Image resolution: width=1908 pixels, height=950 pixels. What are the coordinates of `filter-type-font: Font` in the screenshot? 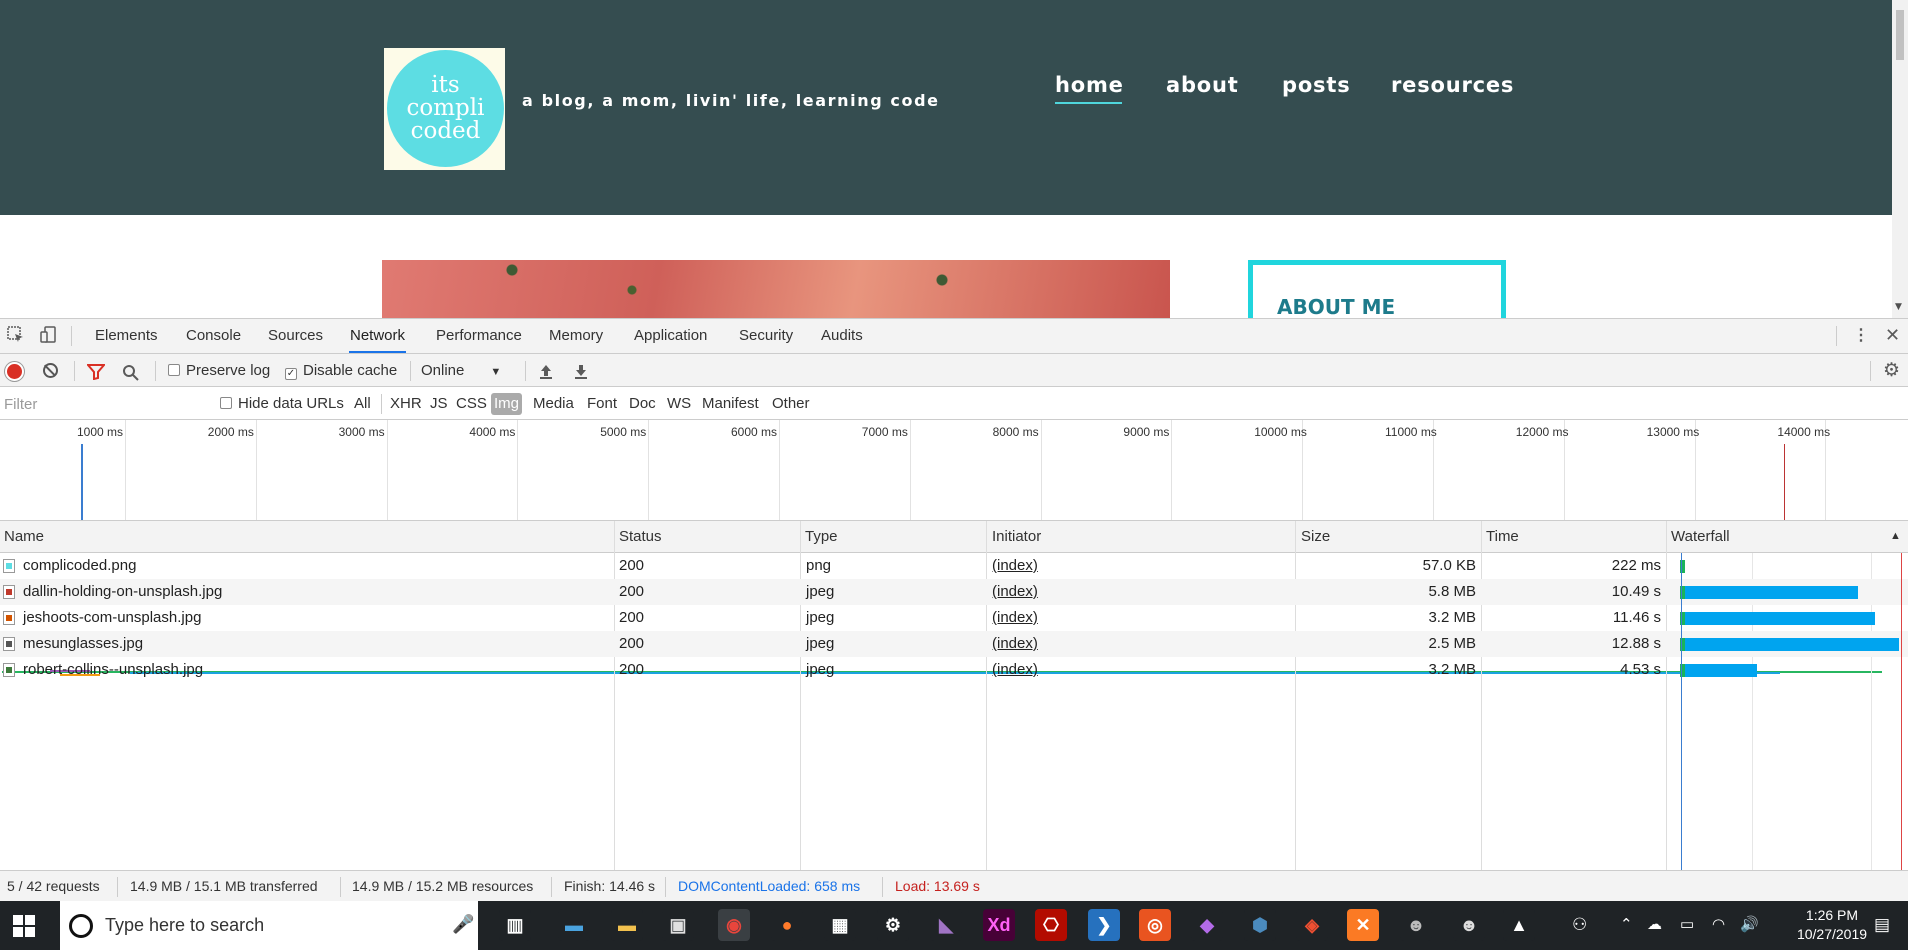 It's located at (602, 404).